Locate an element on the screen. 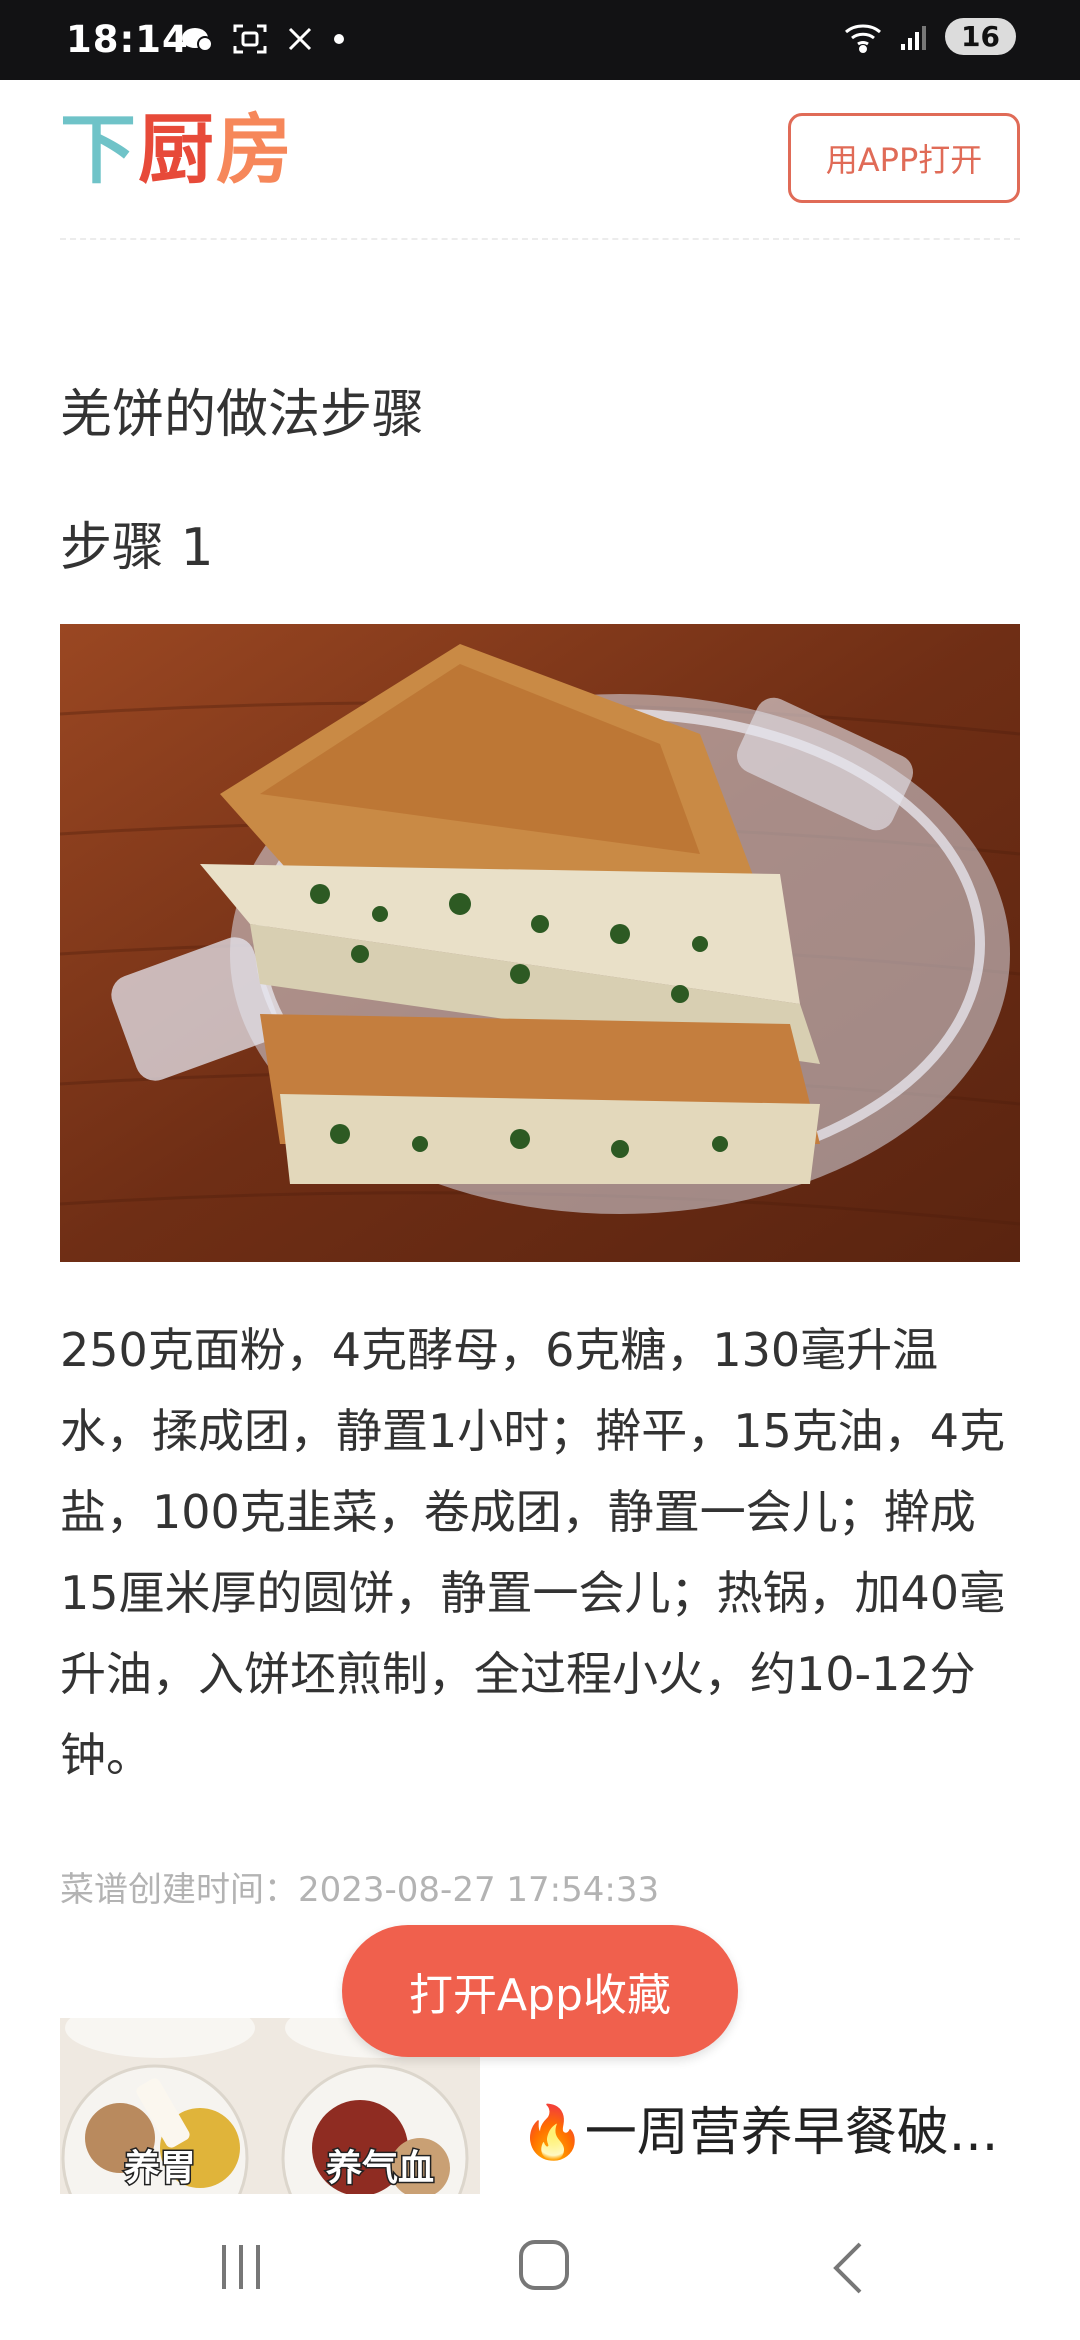 This screenshot has height=2340, width=1080. status-notification-icons is located at coordinates (263, 39).